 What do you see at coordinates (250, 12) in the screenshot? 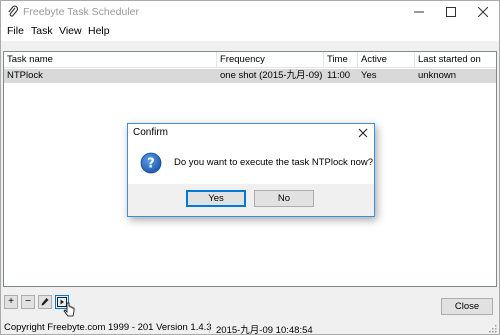
I see `title-bar: Freebyte Task Scheduler` at bounding box center [250, 12].